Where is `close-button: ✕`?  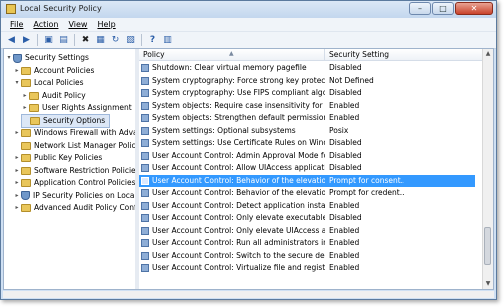 close-button: ✕ is located at coordinates (474, 8).